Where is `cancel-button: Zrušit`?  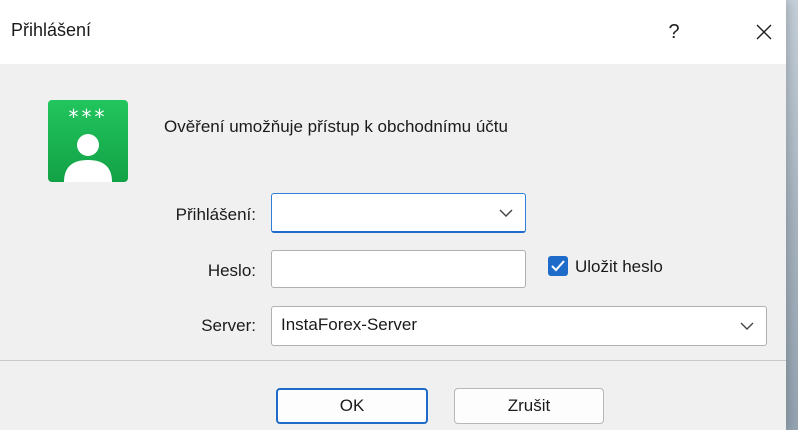 cancel-button: Zrušit is located at coordinates (529, 406).